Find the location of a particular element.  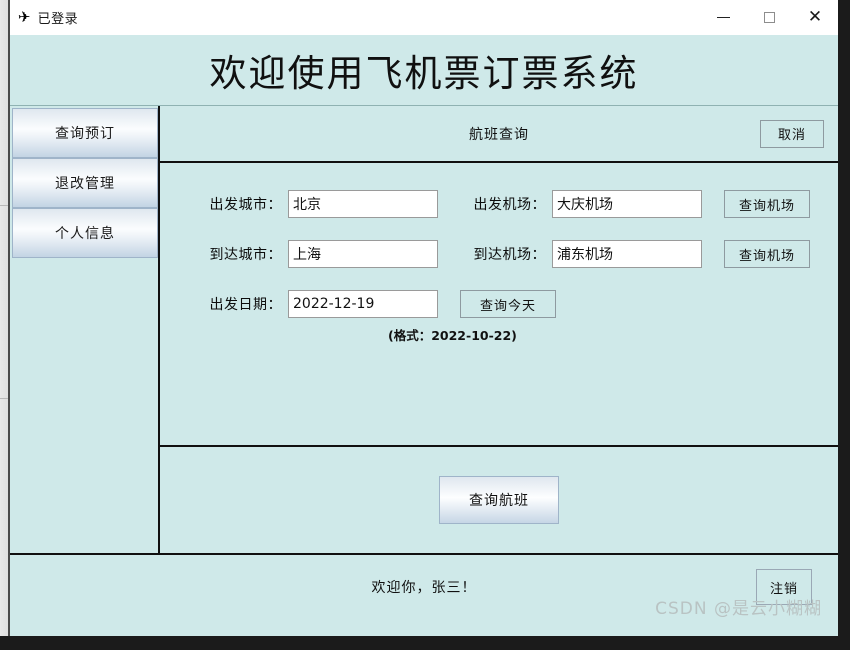

footer-bar: 欢迎你，张三！ 注销 CSDN @是云小糊糊 is located at coordinates (424, 594).